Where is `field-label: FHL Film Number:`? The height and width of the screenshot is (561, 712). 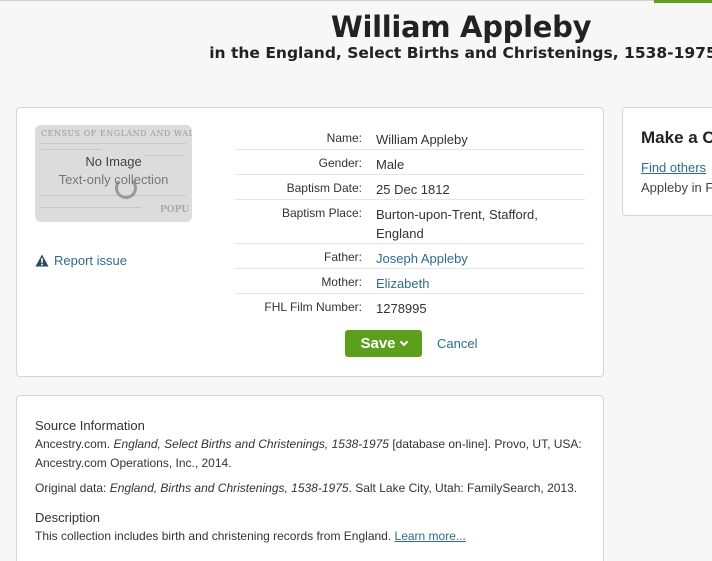
field-label: FHL Film Number: is located at coordinates (313, 307).